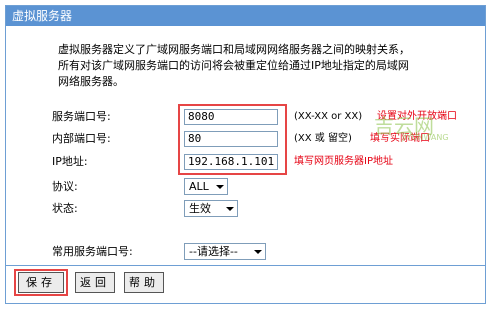  What do you see at coordinates (91, 81) in the screenshot?
I see `description-line-3: 网络服务器。` at bounding box center [91, 81].